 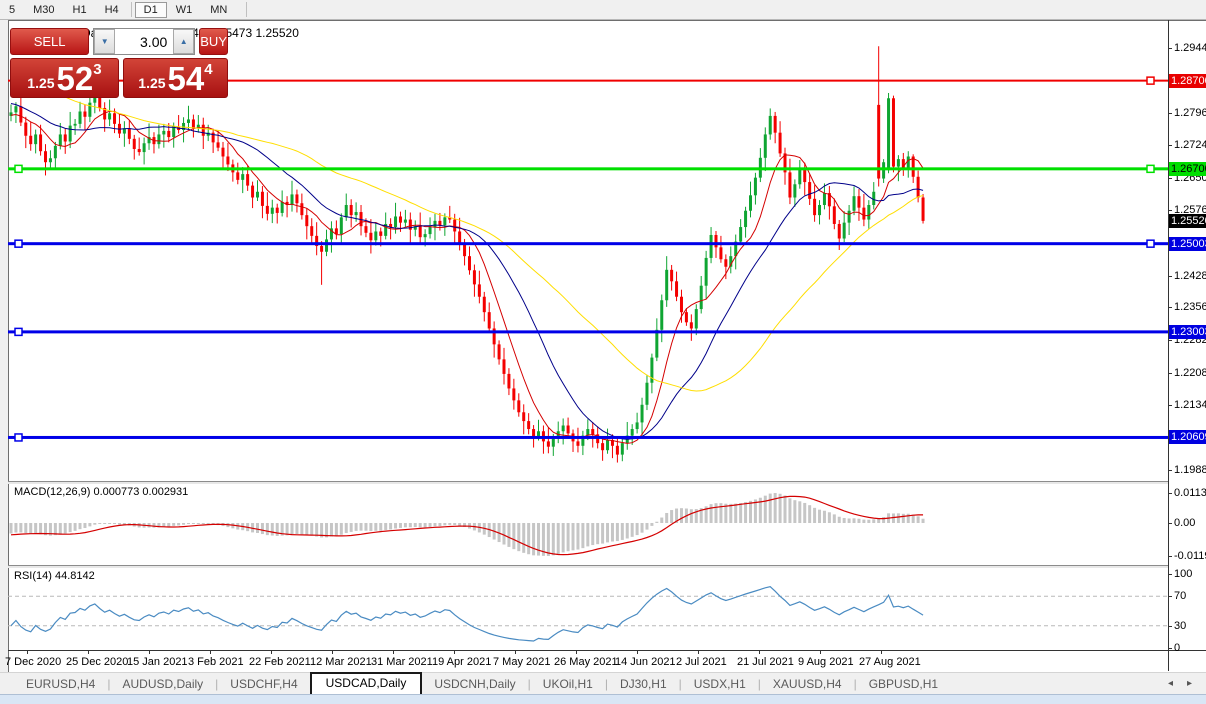 I want to click on chart-tab-xauusd: XAUUSD,H4, so click(x=807, y=684).